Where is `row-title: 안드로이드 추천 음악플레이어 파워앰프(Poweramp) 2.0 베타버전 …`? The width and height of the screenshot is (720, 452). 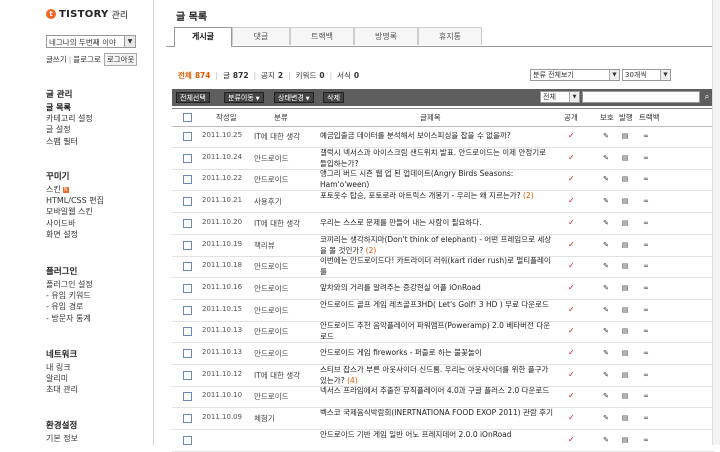 row-title: 안드로이드 추천 음악플레이어 파워앰프(Poweramp) 2.0 베타버전 … is located at coordinates (435, 331).